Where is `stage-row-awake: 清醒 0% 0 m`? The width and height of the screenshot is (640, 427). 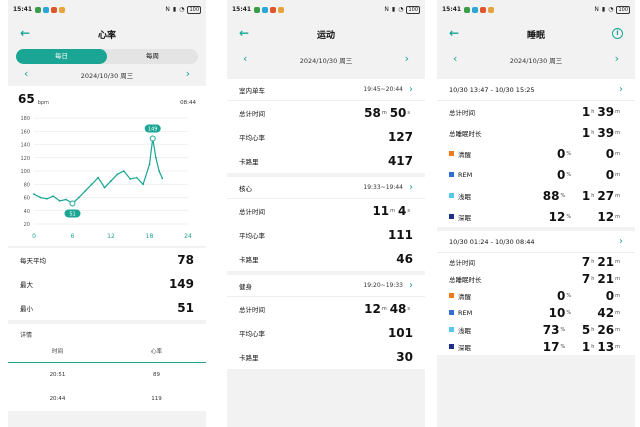
stage-row-awake: 清醒 0% 0 m is located at coordinates (536, 153).